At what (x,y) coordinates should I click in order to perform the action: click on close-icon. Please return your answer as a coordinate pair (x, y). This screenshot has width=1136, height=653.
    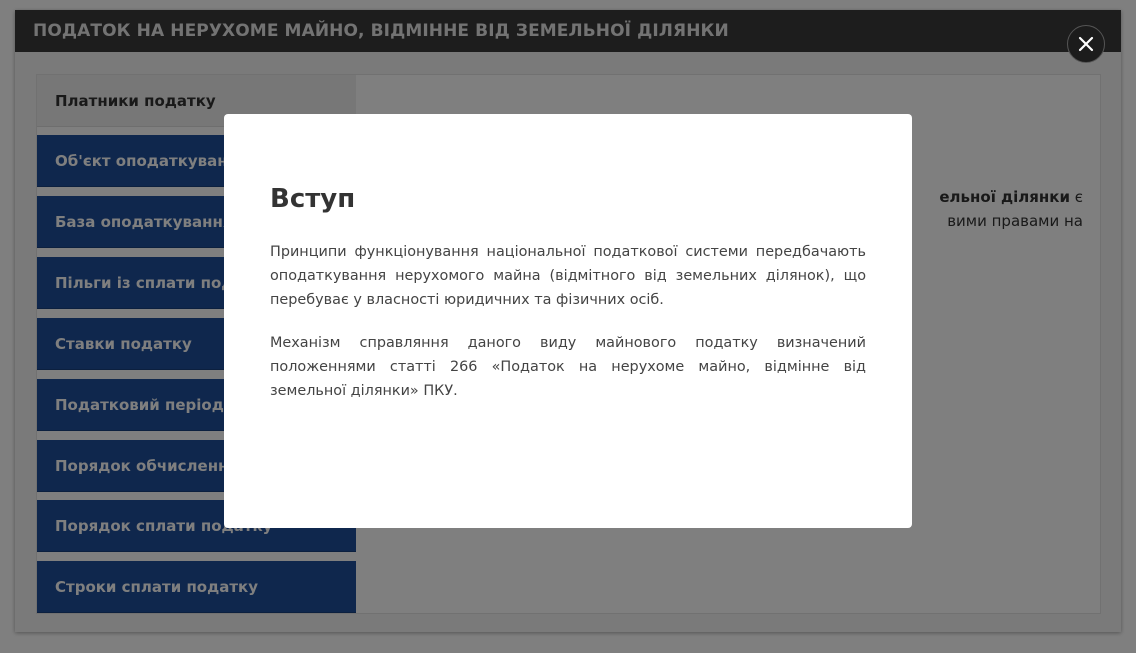
    Looking at the image, I should click on (1086, 44).